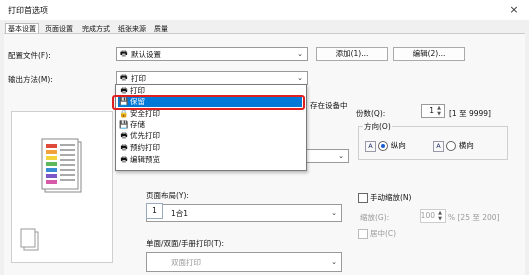  What do you see at coordinates (145, 147) in the screenshot?
I see `dropdown-item-label: 预约打印` at bounding box center [145, 147].